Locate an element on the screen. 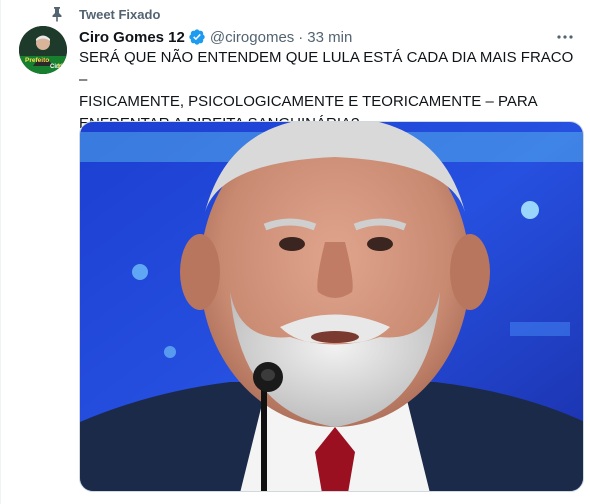  avatar: Prefeito Ciro 12 is located at coordinates (43, 50).